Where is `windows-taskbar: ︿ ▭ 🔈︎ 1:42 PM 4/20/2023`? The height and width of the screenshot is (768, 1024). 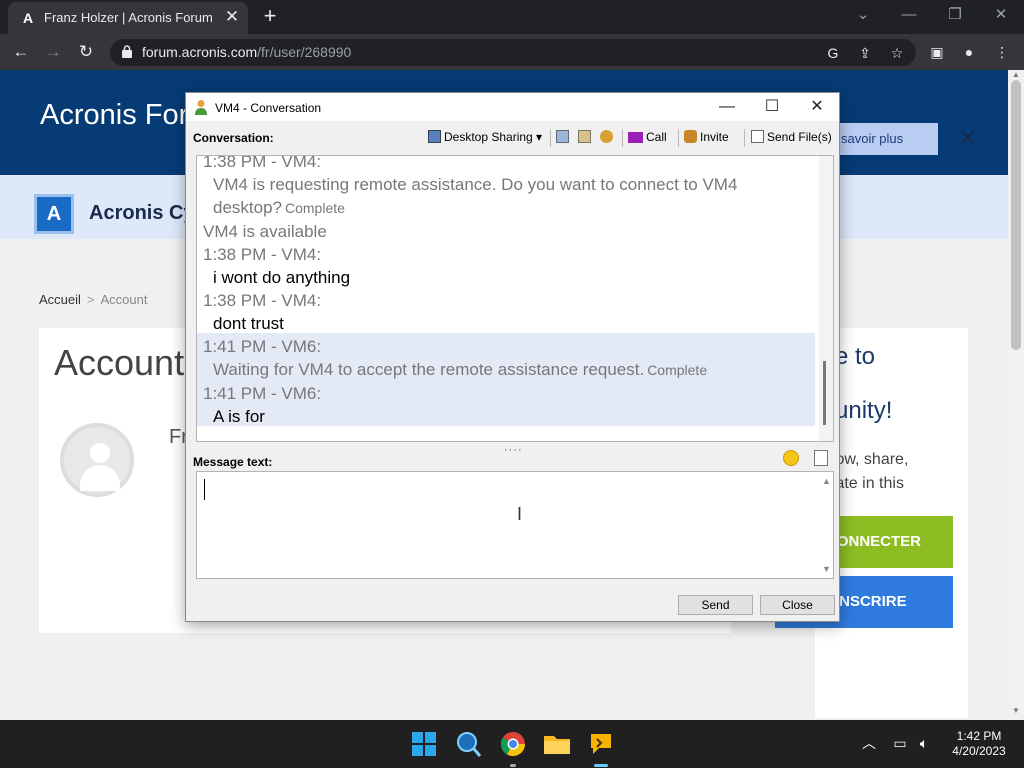 windows-taskbar: ︿ ▭ 🔈︎ 1:42 PM 4/20/2023 is located at coordinates (512, 744).